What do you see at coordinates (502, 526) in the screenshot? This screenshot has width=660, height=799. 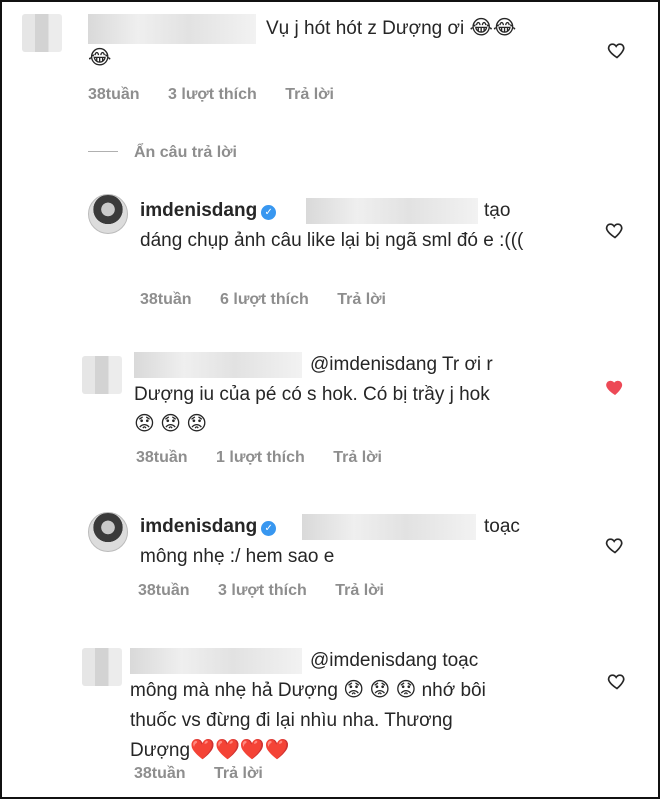 I see `comment-text-after-mention: toạc` at bounding box center [502, 526].